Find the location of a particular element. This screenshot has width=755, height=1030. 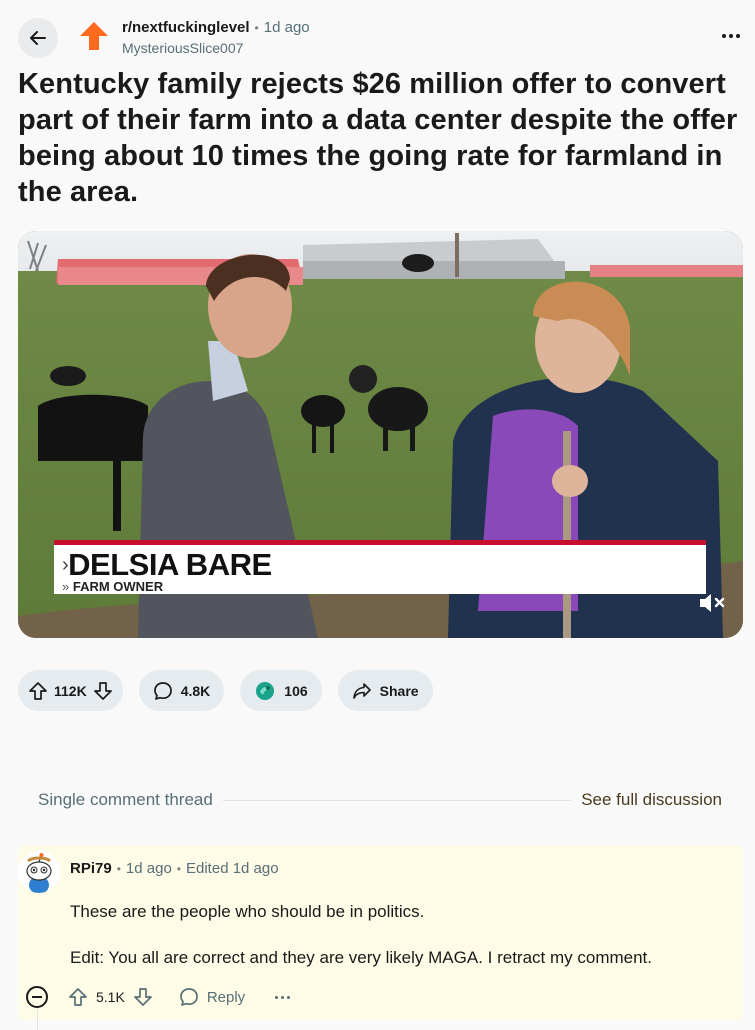

comment-vote-count: 5.1K is located at coordinates (110, 997).